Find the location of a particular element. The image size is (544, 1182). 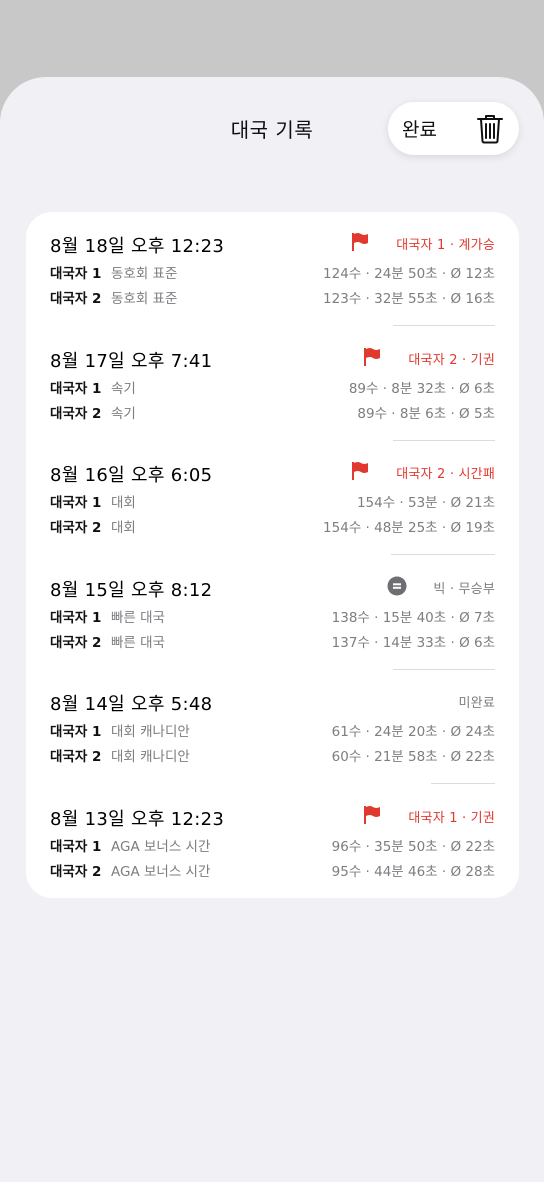

player-line: 대국자 1 대회 캐나디안 61수 · 24분 20초 · Ø 24초 is located at coordinates (272, 730).